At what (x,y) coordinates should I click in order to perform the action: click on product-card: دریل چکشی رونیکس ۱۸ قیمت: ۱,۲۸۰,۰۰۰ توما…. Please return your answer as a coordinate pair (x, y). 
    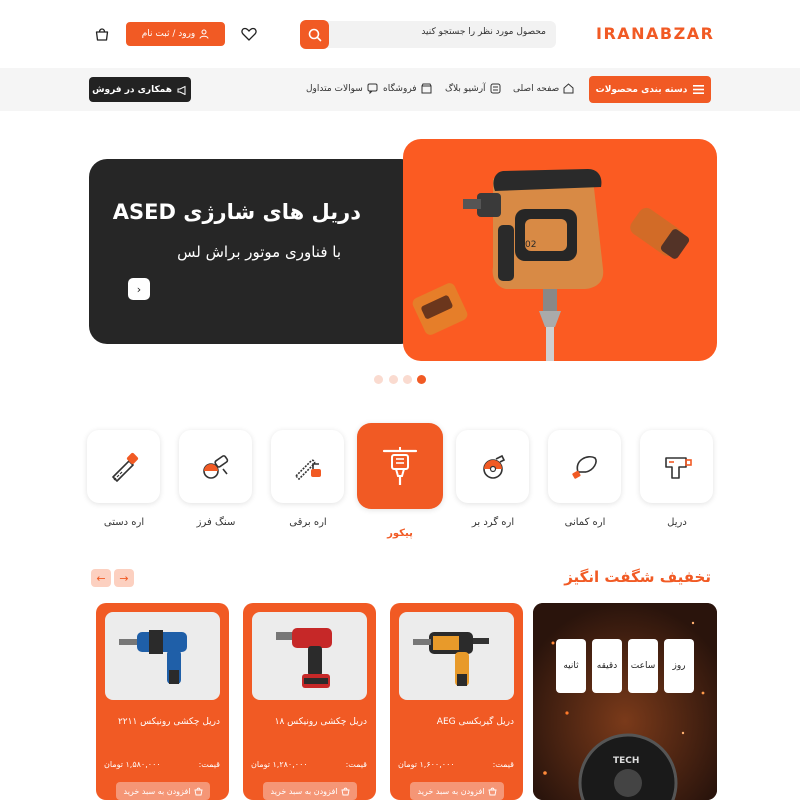
    Looking at the image, I should click on (309, 701).